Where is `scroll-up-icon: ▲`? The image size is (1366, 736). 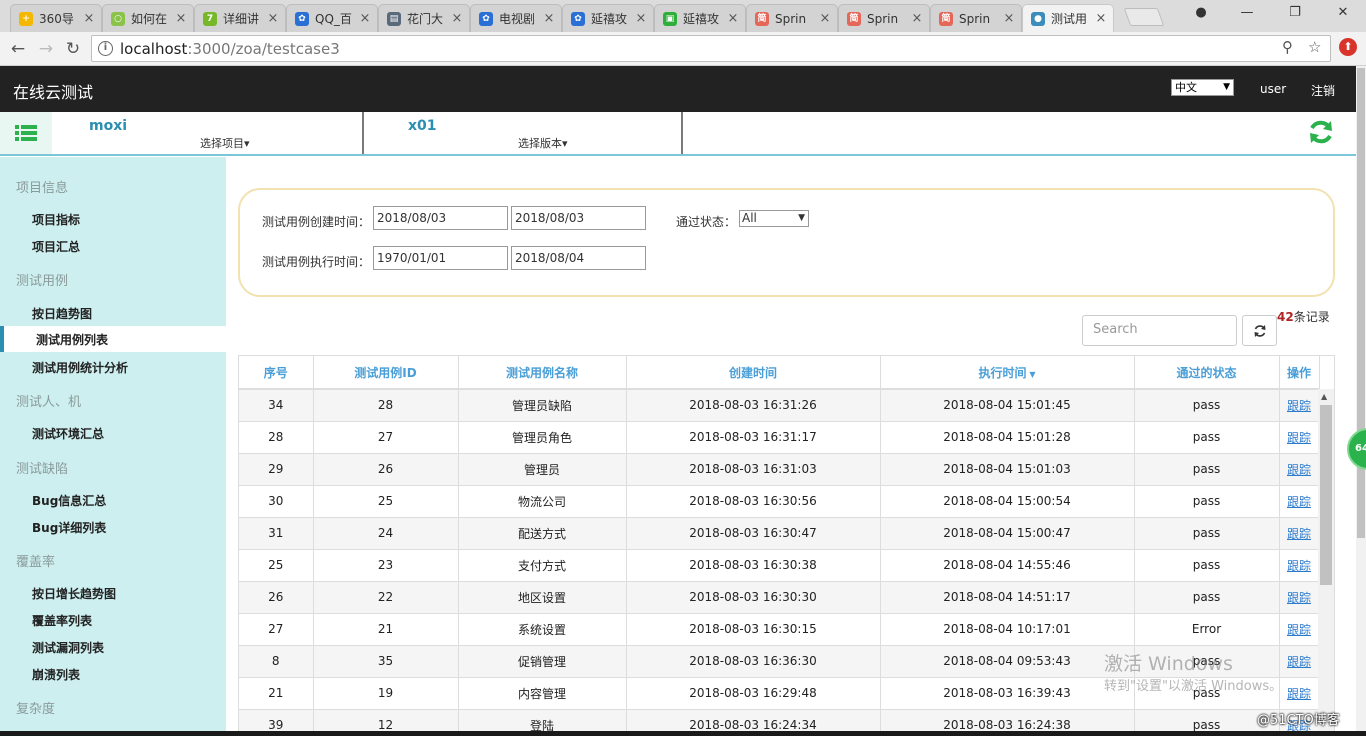
scroll-up-icon: ▲ is located at coordinates (1324, 396).